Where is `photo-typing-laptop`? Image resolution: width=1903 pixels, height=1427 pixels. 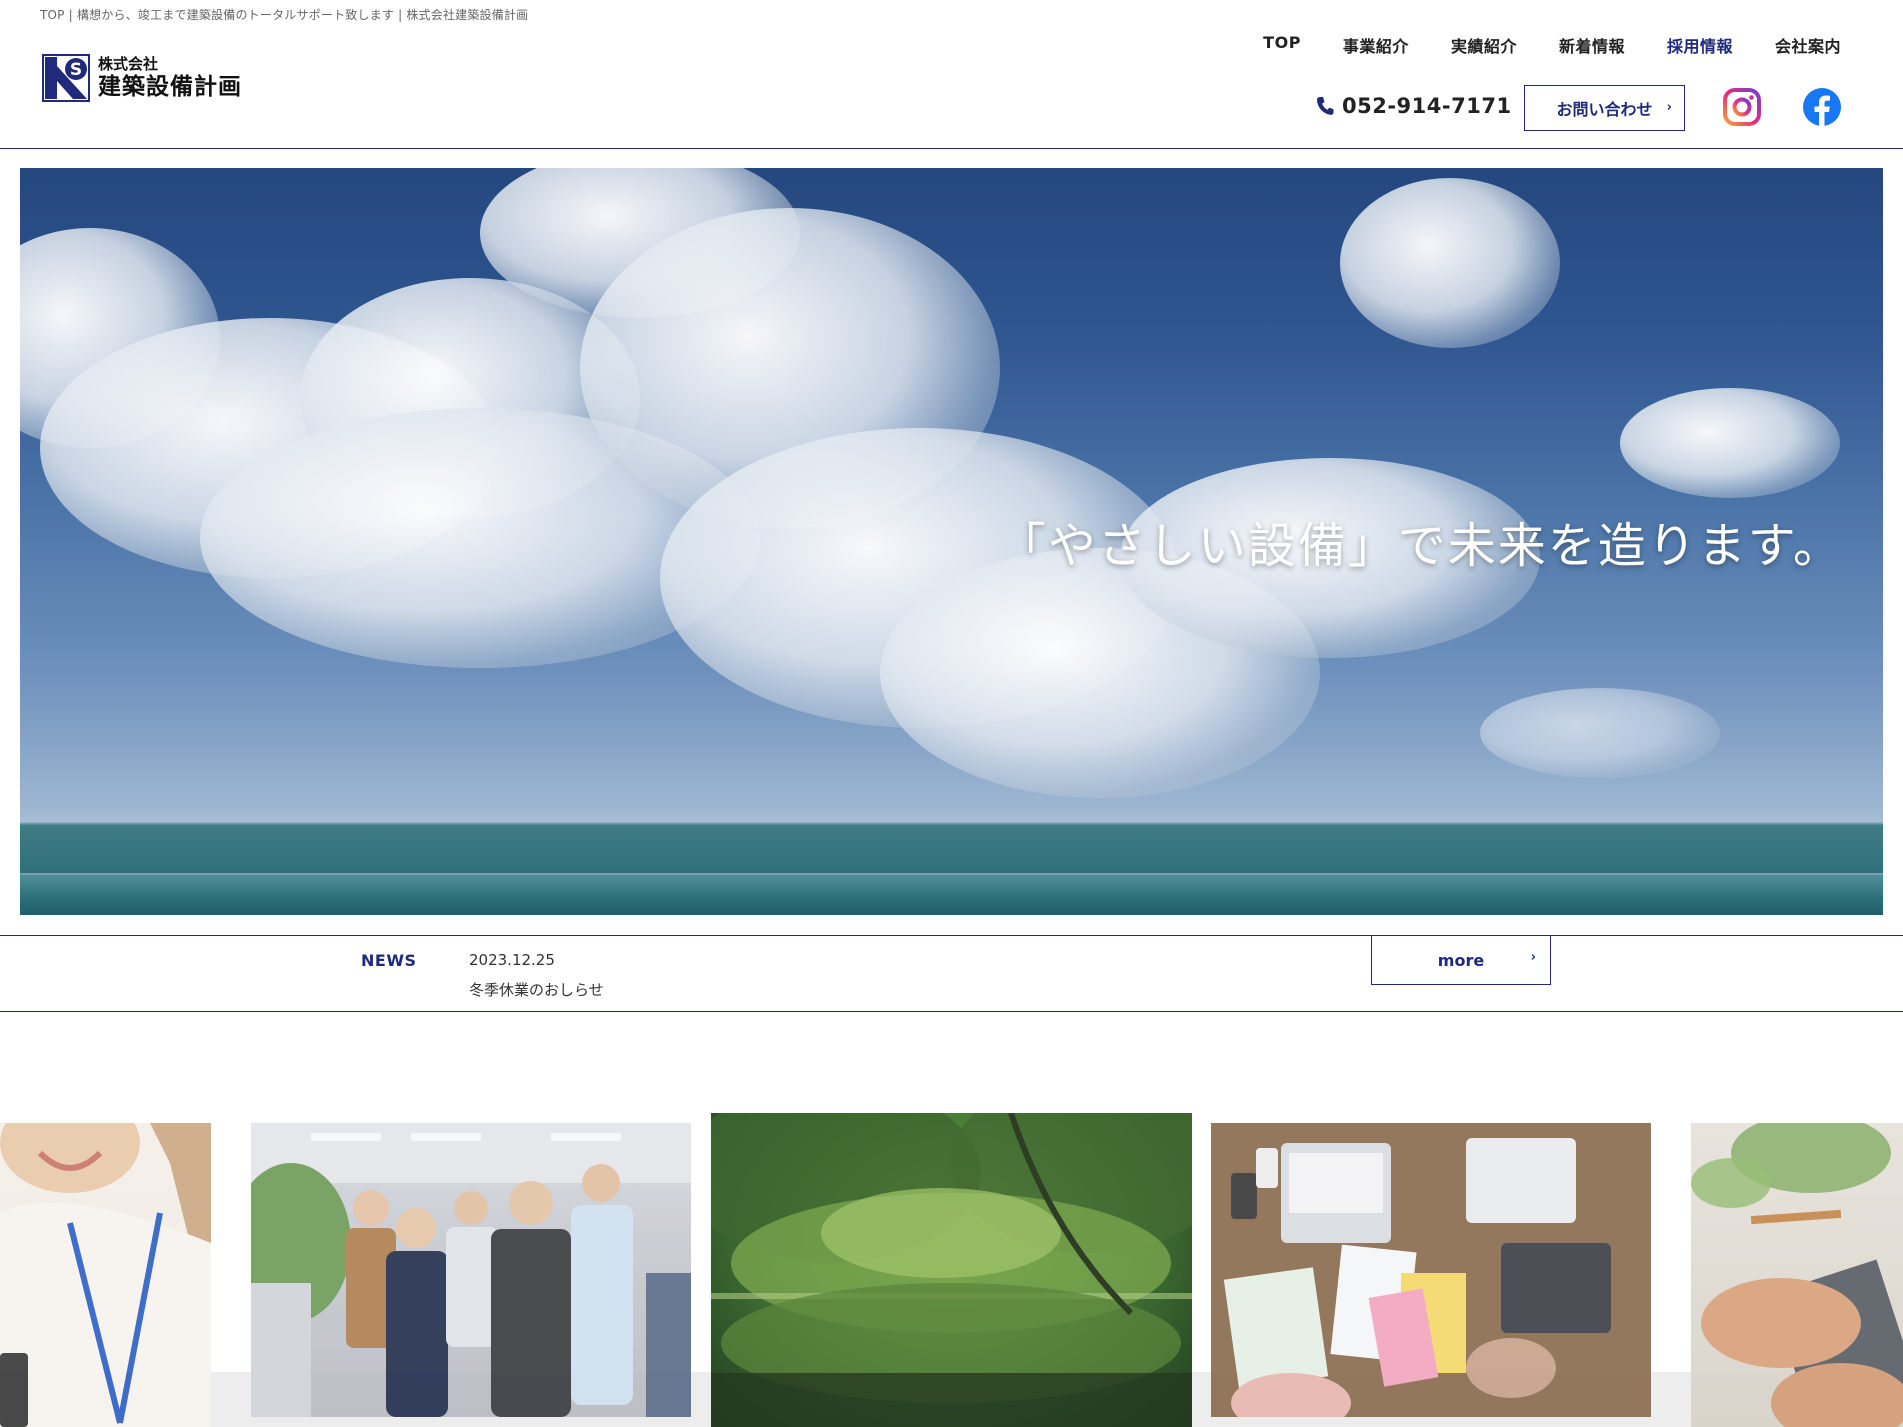 photo-typing-laptop is located at coordinates (1797, 1275).